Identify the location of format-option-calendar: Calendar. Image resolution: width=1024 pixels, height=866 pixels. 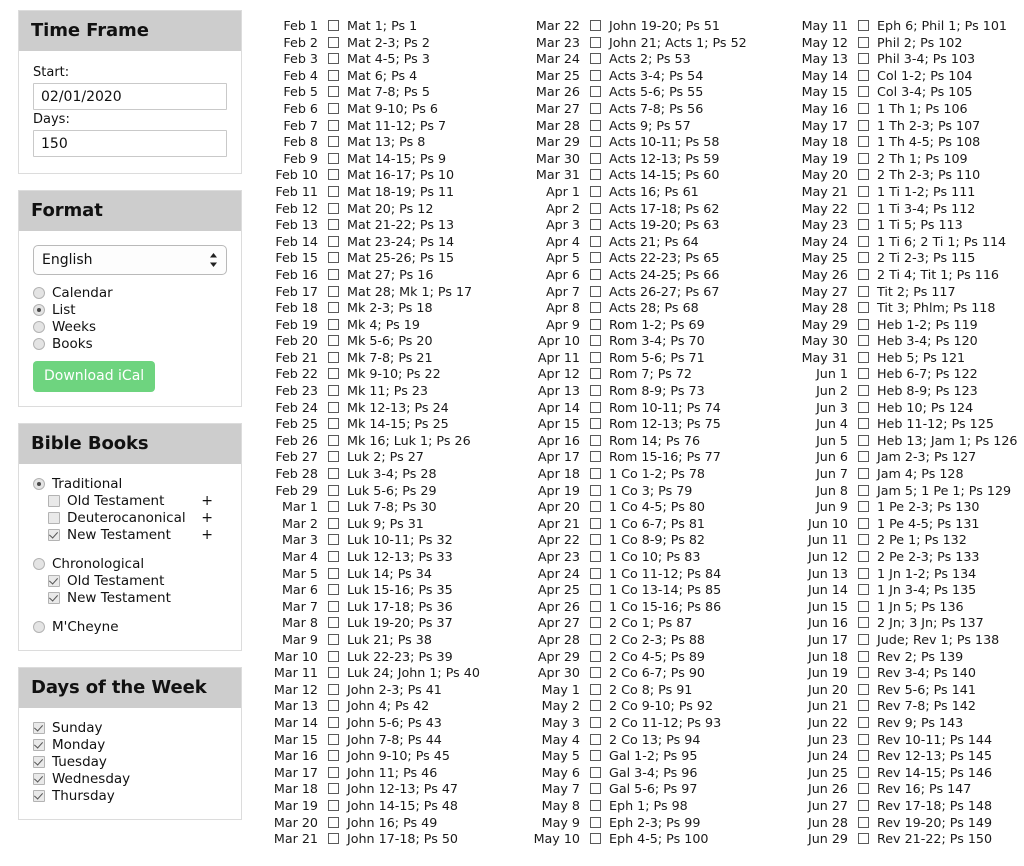
(130, 293).